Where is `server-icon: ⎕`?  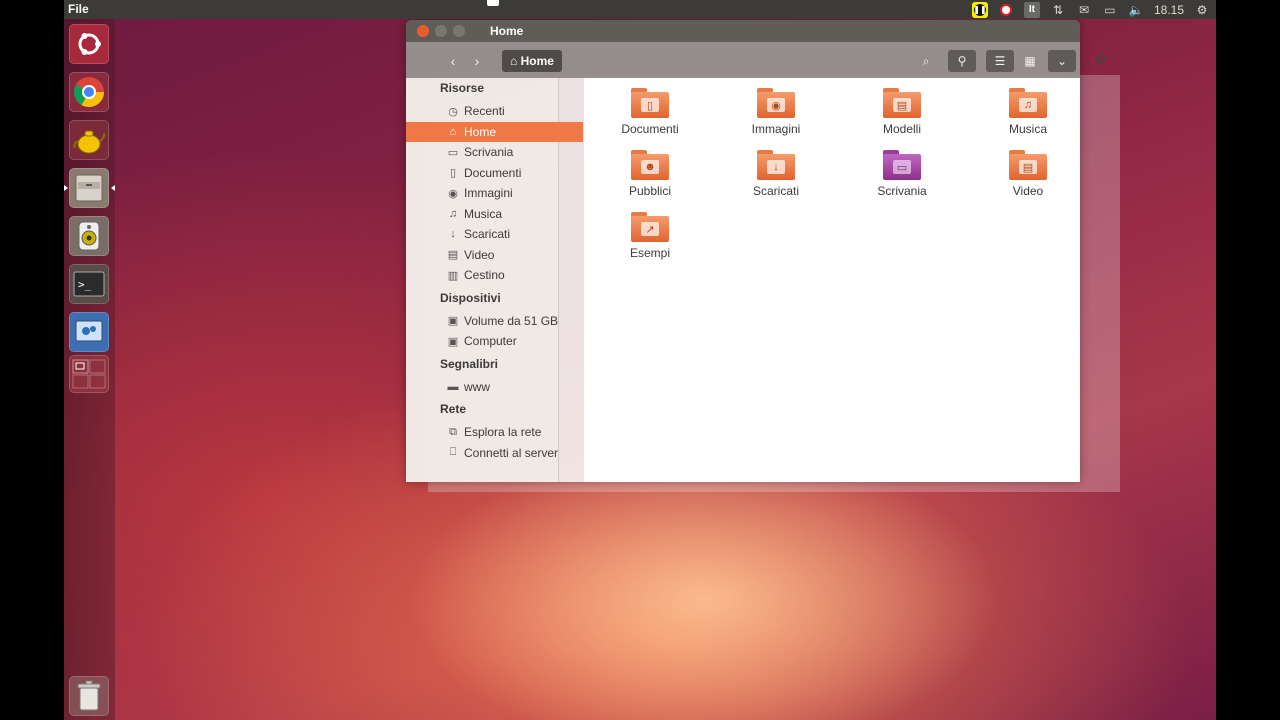 server-icon: ⎕ is located at coordinates (453, 452).